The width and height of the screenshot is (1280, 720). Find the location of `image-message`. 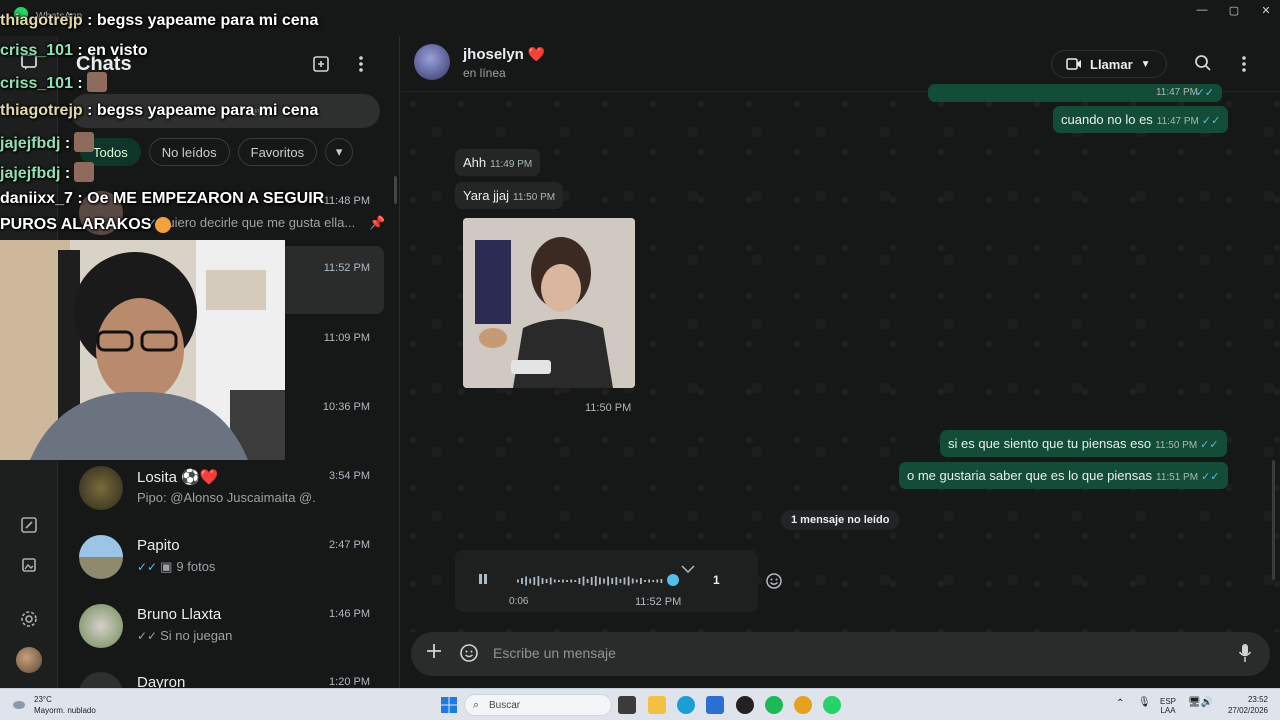

image-message is located at coordinates (549, 303).